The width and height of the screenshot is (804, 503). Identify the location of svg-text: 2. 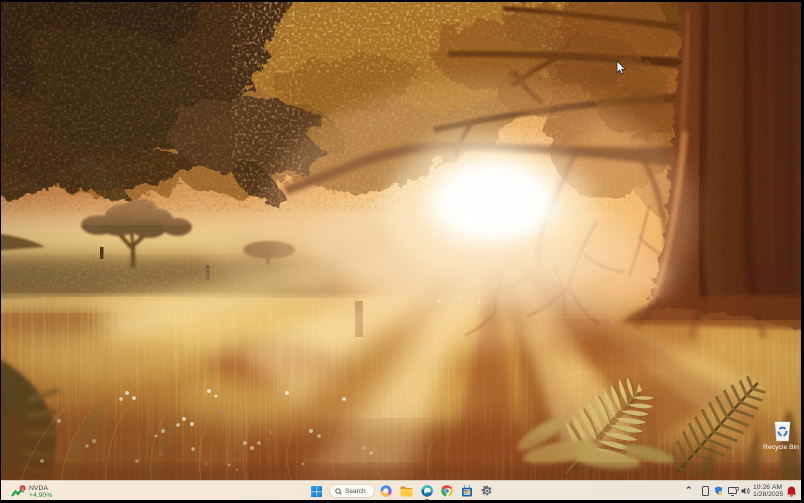
(22, 489).